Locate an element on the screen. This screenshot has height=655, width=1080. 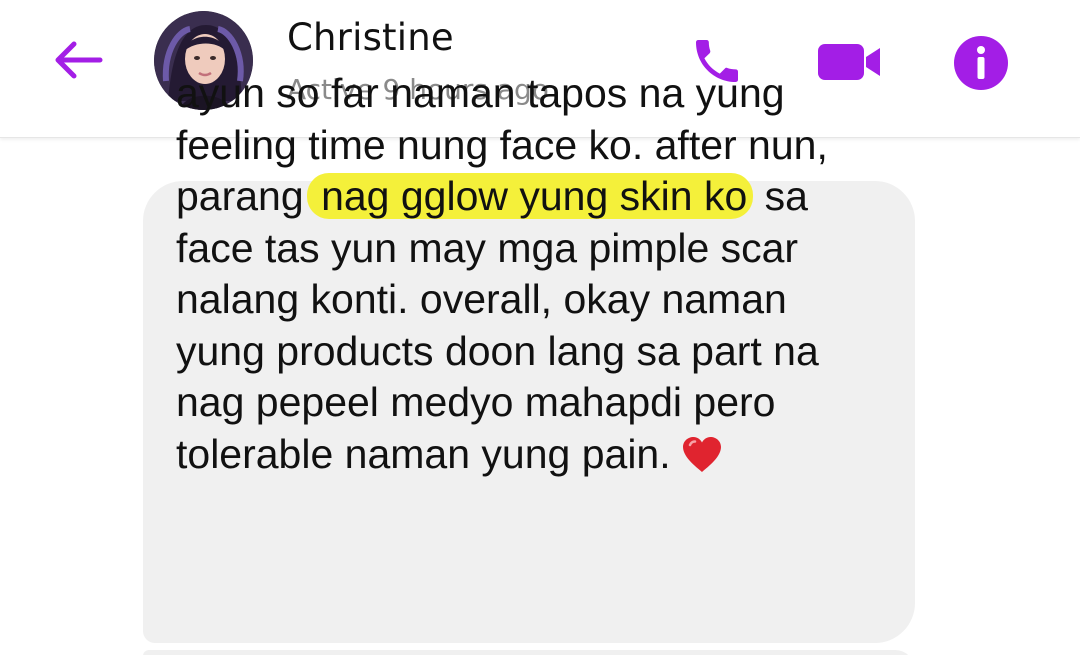
message-line: tolerable naman yung pain. is located at coordinates (541, 455).